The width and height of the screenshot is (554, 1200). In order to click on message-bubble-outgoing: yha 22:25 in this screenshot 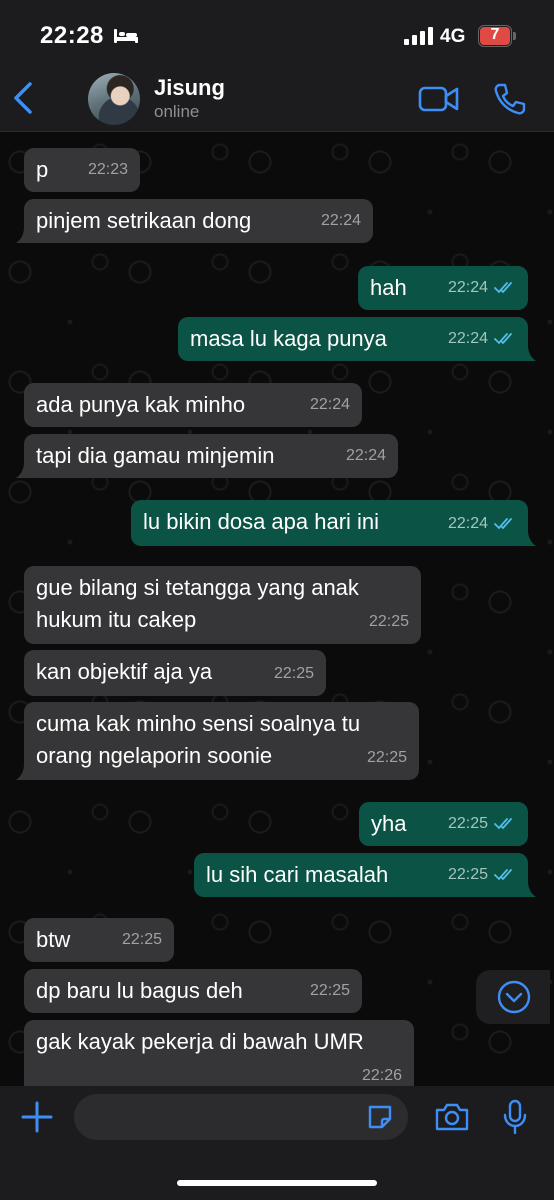, I will do `click(443, 824)`.